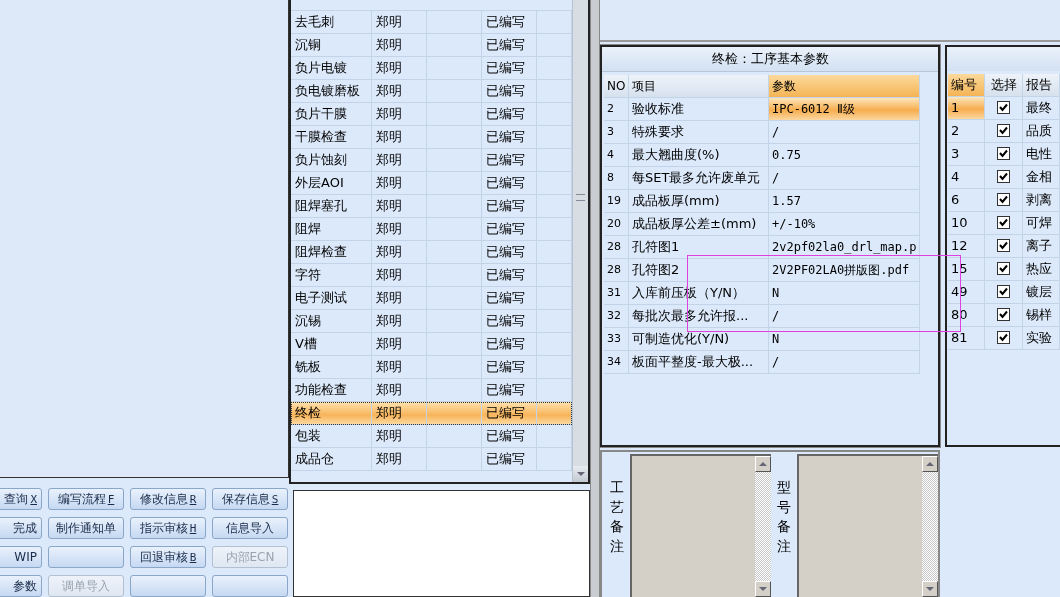 The height and width of the screenshot is (597, 1060). Describe the element at coordinates (1041, 338) in the screenshot. I see `table-cell: 实验` at that location.